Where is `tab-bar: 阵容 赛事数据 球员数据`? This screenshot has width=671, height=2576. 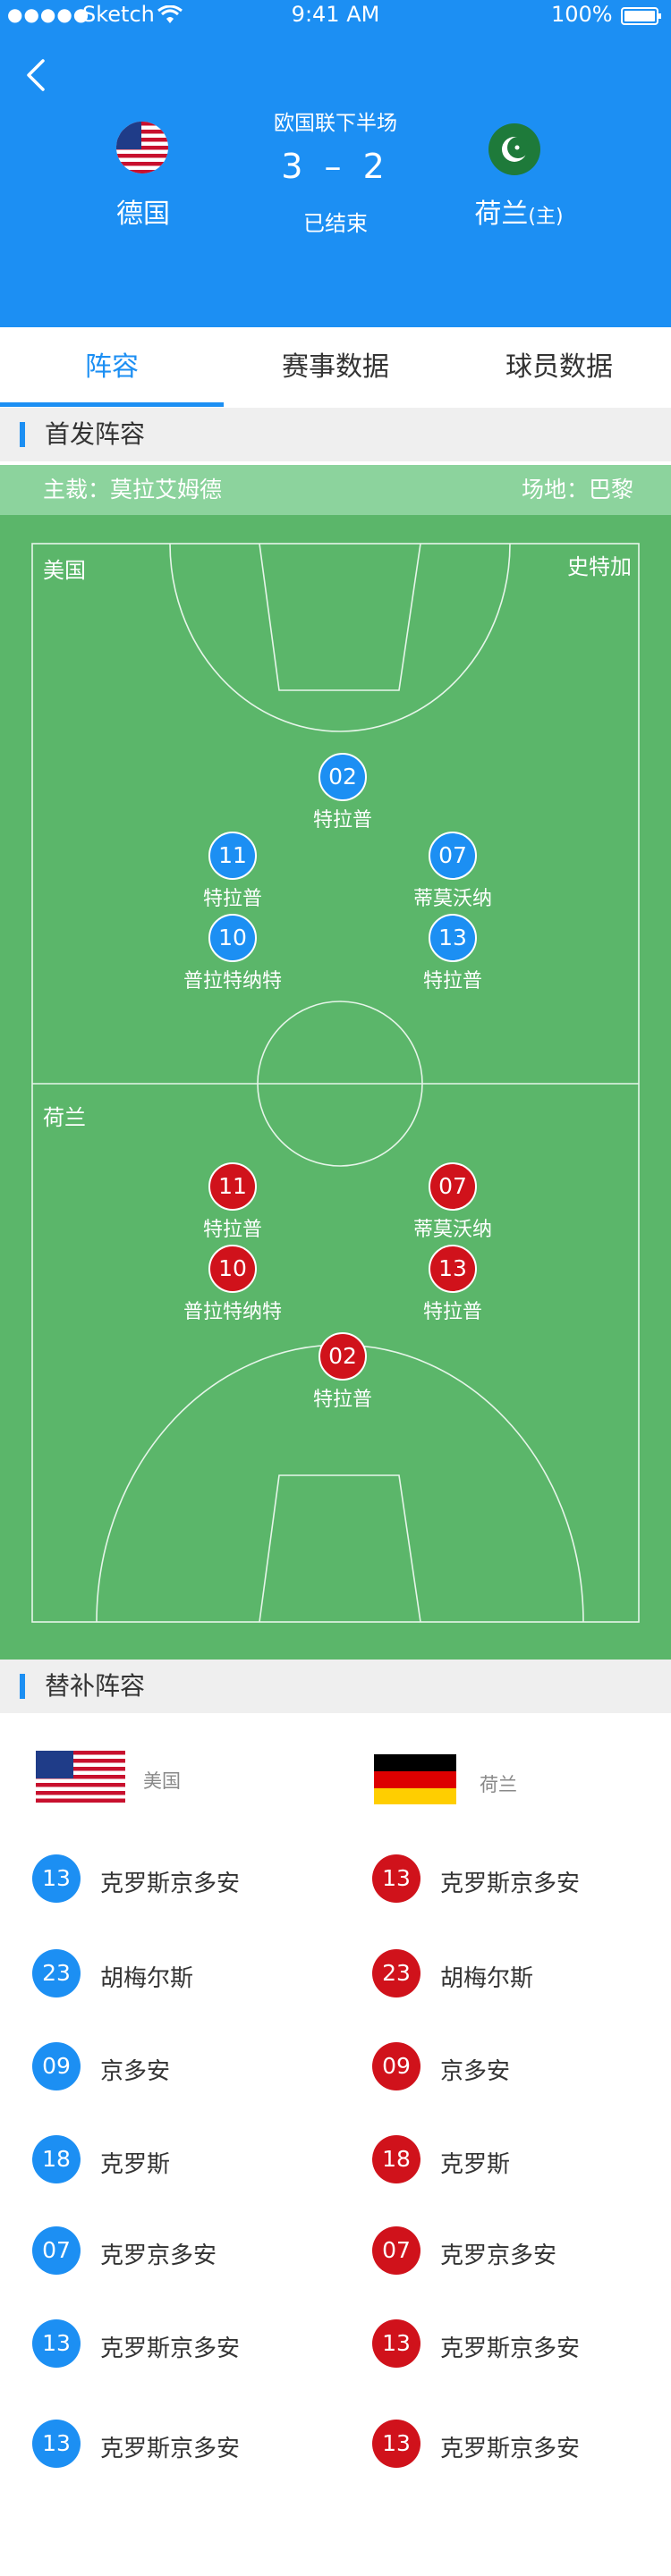 tab-bar: 阵容 赛事数据 球员数据 is located at coordinates (335, 367).